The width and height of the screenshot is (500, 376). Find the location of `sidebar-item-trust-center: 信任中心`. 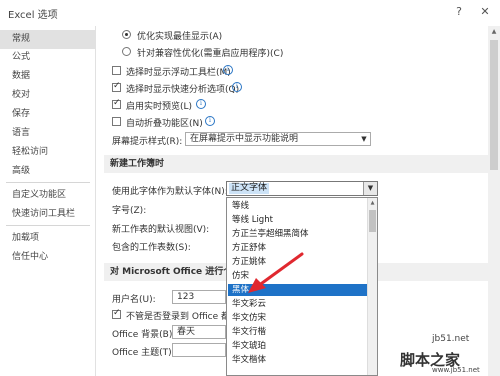

sidebar-item-trust-center: 信任中心 is located at coordinates (47, 257).